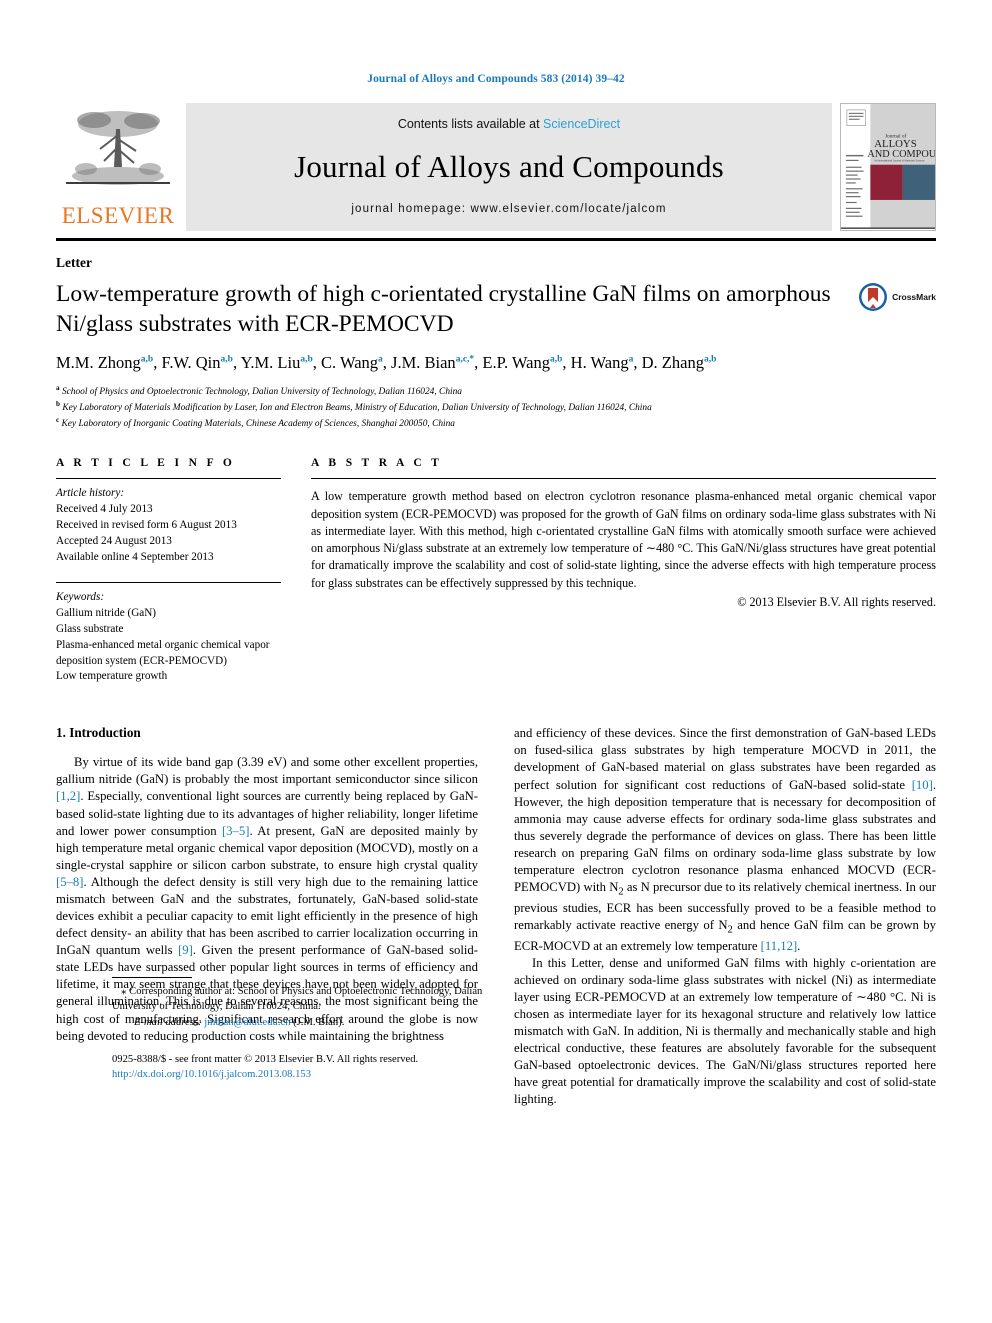  What do you see at coordinates (350, 363) in the screenshot?
I see `author-name: C. Wang` at bounding box center [350, 363].